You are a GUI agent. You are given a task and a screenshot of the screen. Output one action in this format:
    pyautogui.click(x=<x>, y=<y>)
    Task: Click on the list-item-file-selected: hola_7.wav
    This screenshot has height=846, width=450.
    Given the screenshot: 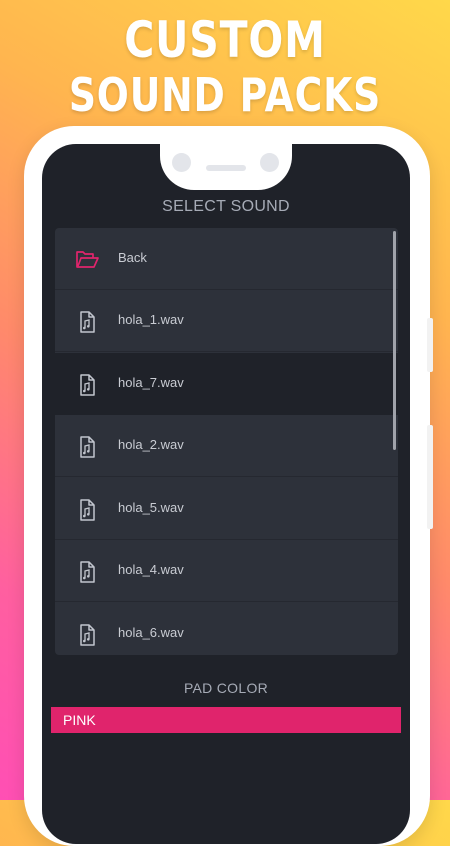 What is the action you would take?
    pyautogui.click(x=226, y=384)
    